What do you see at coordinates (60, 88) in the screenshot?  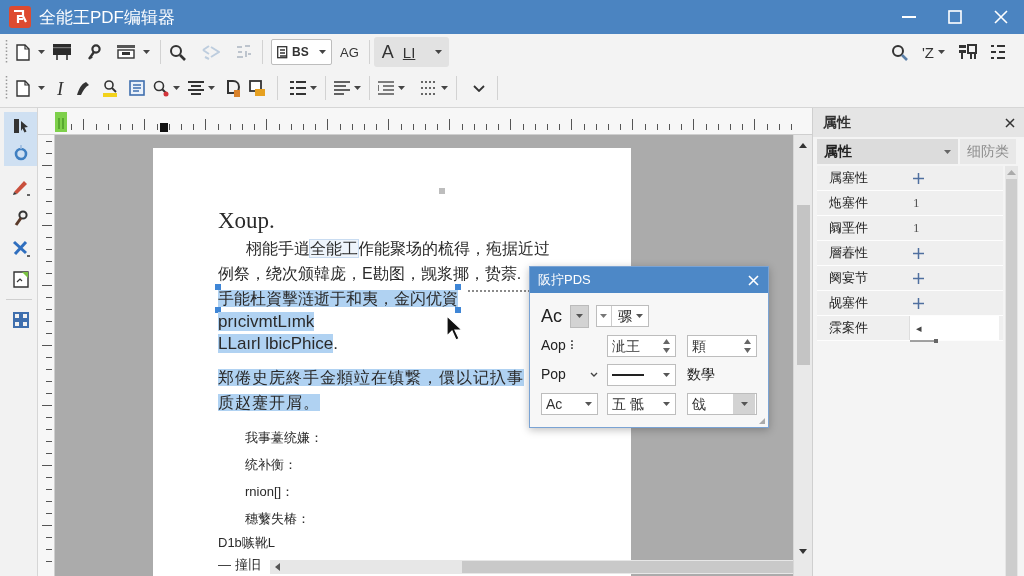 I see `italic-button: I` at bounding box center [60, 88].